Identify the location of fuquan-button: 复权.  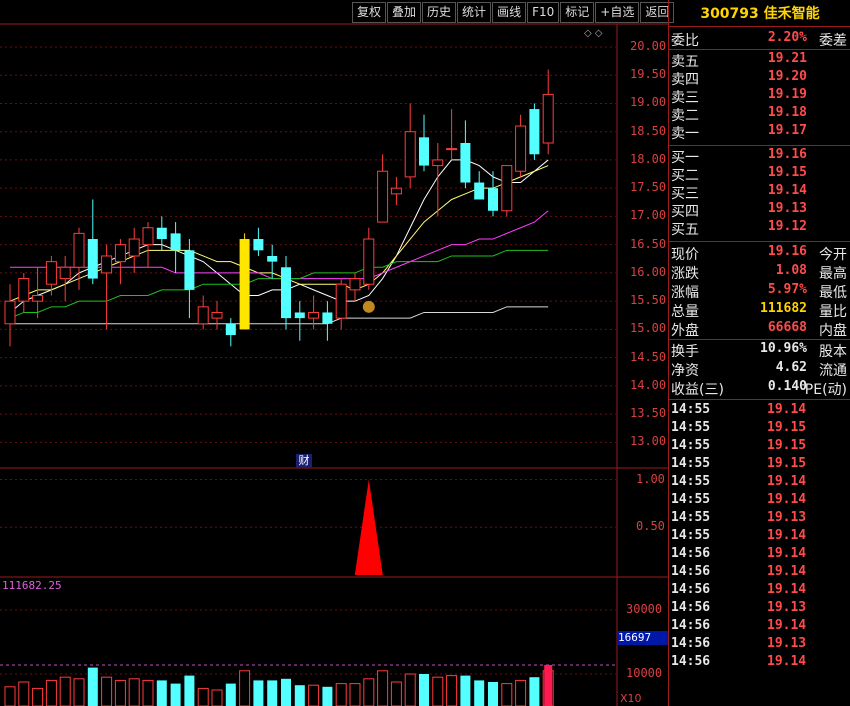
(369, 12).